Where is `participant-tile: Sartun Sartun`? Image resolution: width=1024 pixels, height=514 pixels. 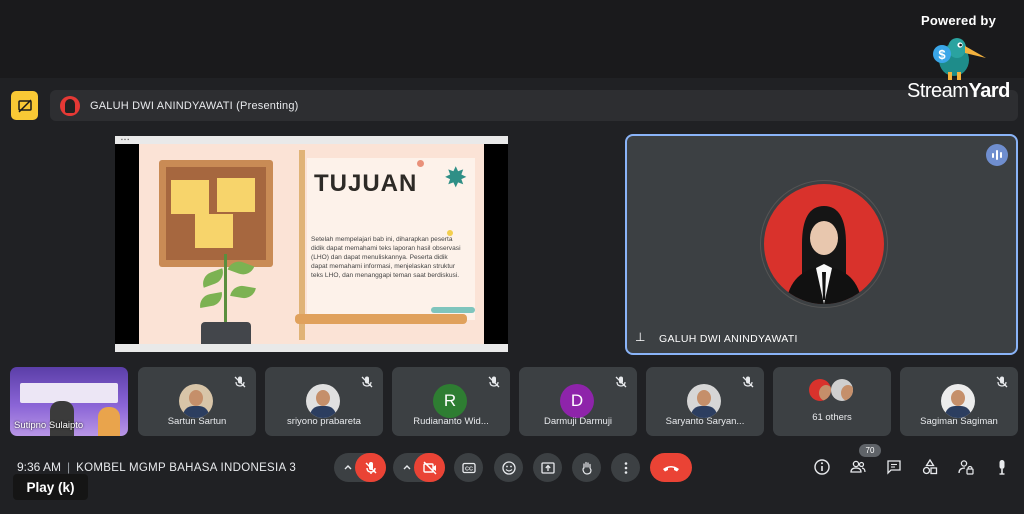
participant-tile: Sartun Sartun is located at coordinates (197, 401).